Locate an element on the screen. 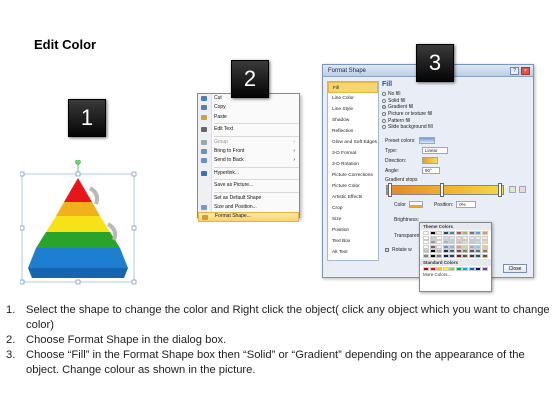 This screenshot has height=420, width=560. preset-colors-dropdown is located at coordinates (426, 140).